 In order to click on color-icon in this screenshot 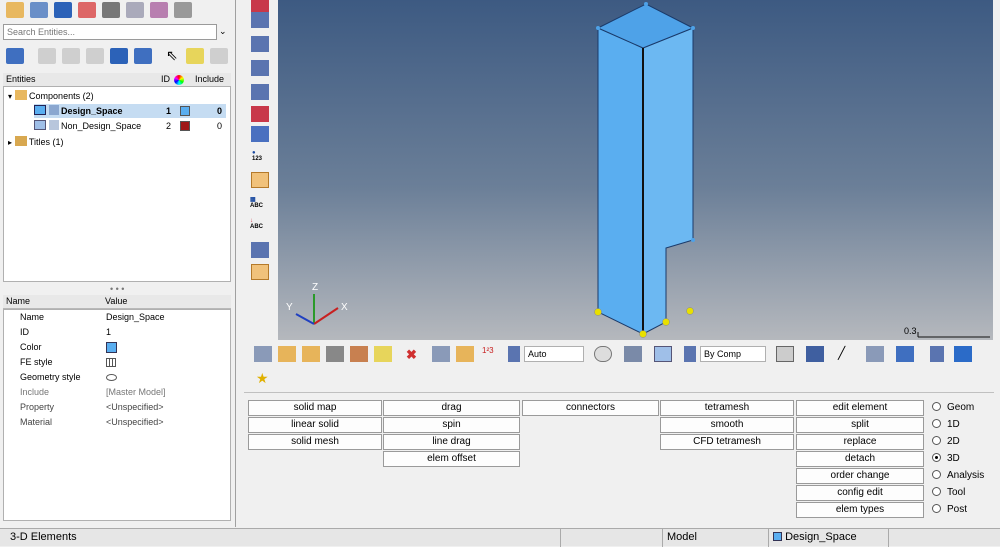, I will do `click(119, 56)`.